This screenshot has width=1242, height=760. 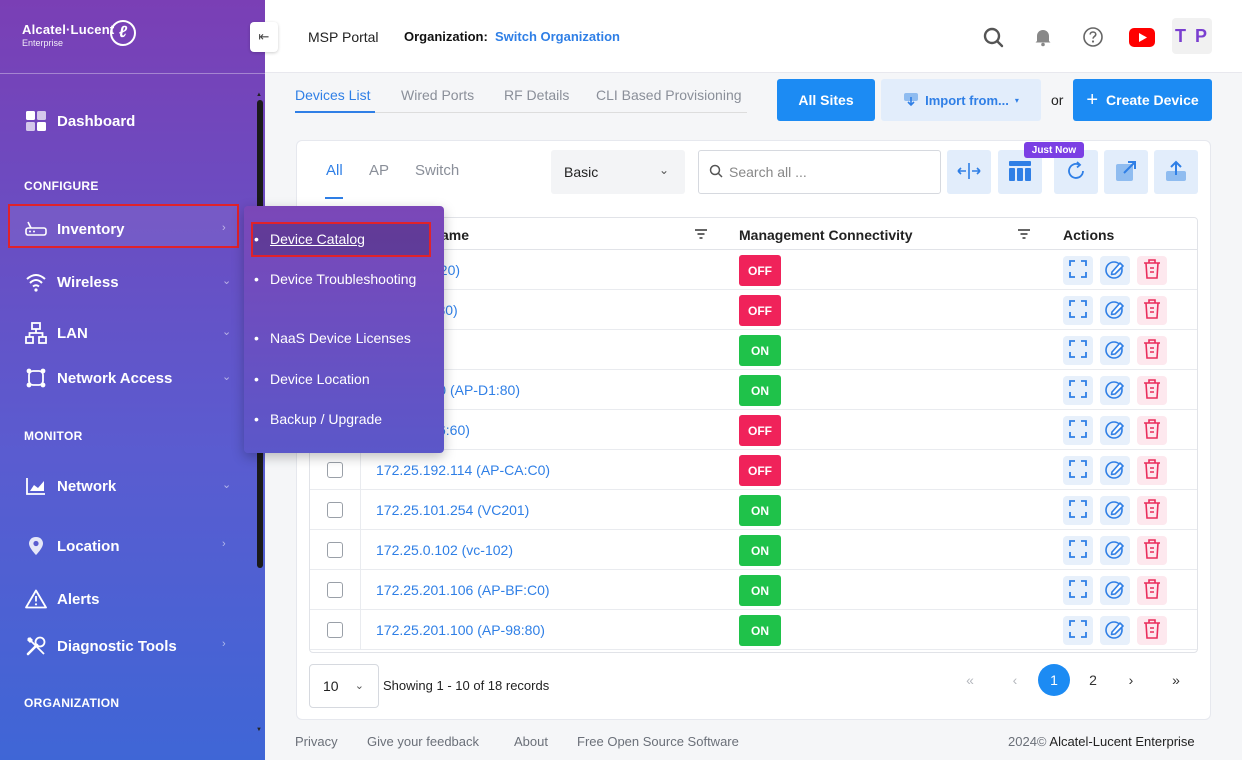 What do you see at coordinates (100, 646) in the screenshot?
I see `sidebar-item-diagnostic-tools: Diagnostic Tools` at bounding box center [100, 646].